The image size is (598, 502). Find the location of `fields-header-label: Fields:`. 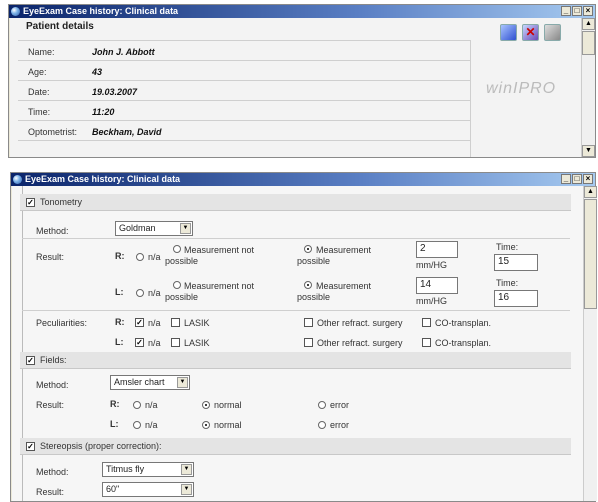

fields-header-label: Fields: is located at coordinates (53, 360).